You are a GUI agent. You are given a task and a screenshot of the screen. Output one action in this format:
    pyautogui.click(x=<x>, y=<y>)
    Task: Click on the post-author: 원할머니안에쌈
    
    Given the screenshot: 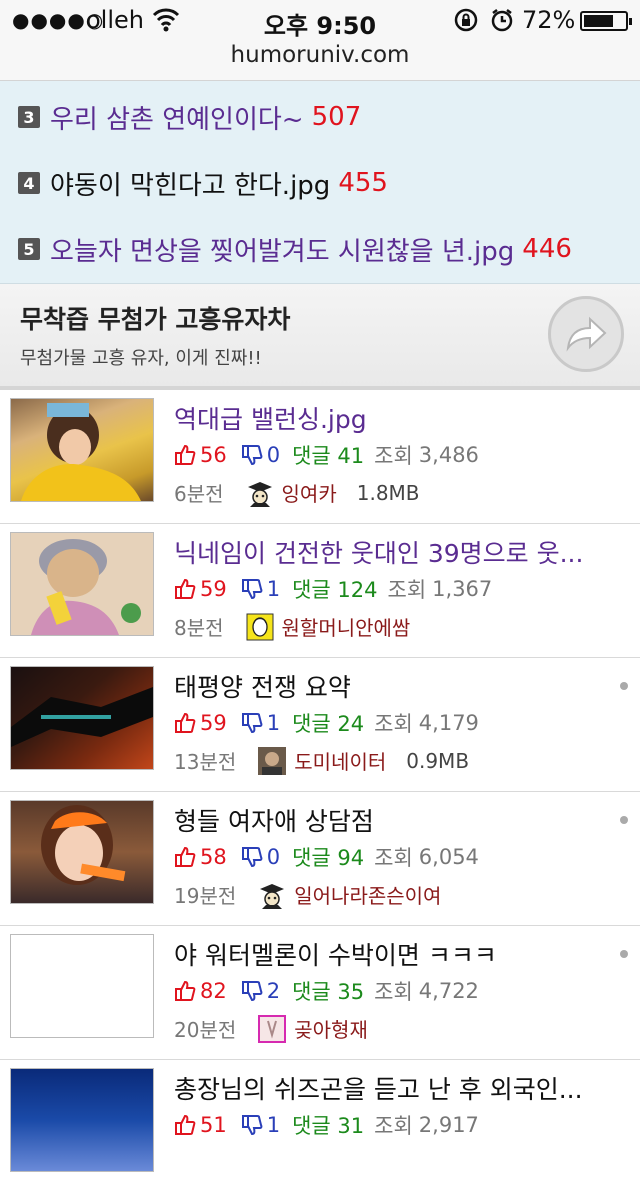 What is the action you would take?
    pyautogui.click(x=346, y=626)
    